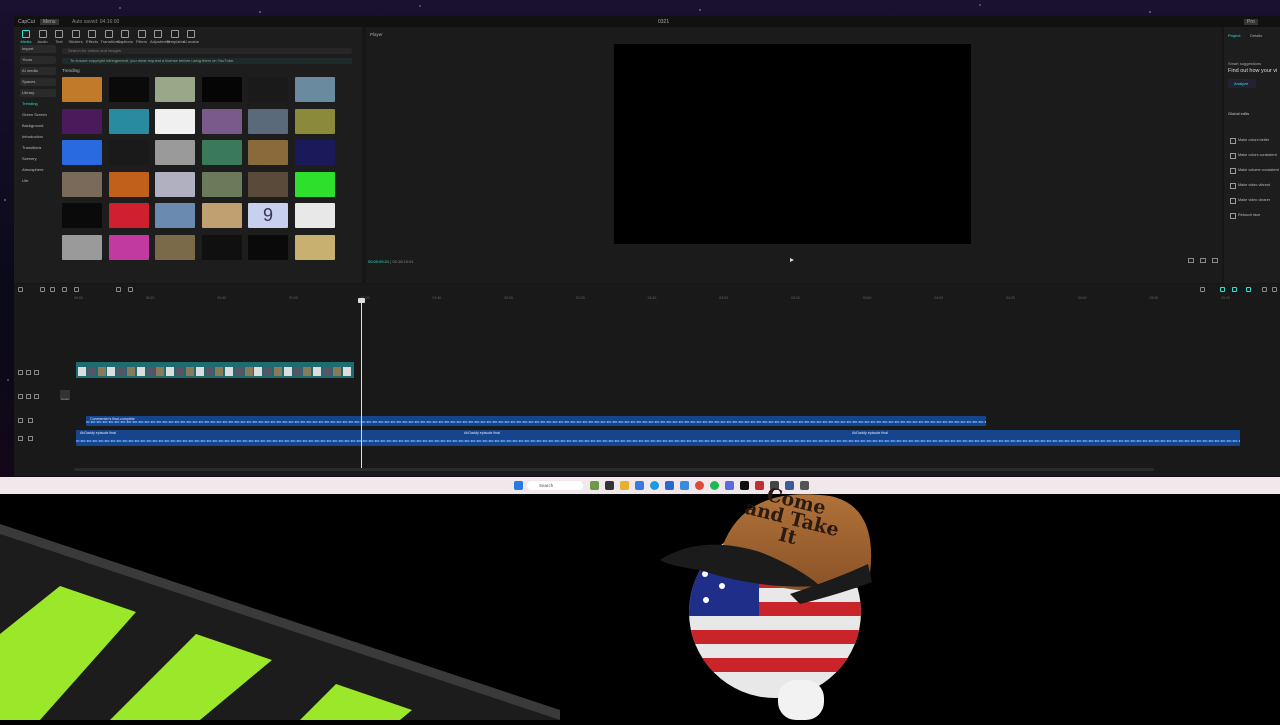  I want to click on tab-project: Project, so click(1234, 35).